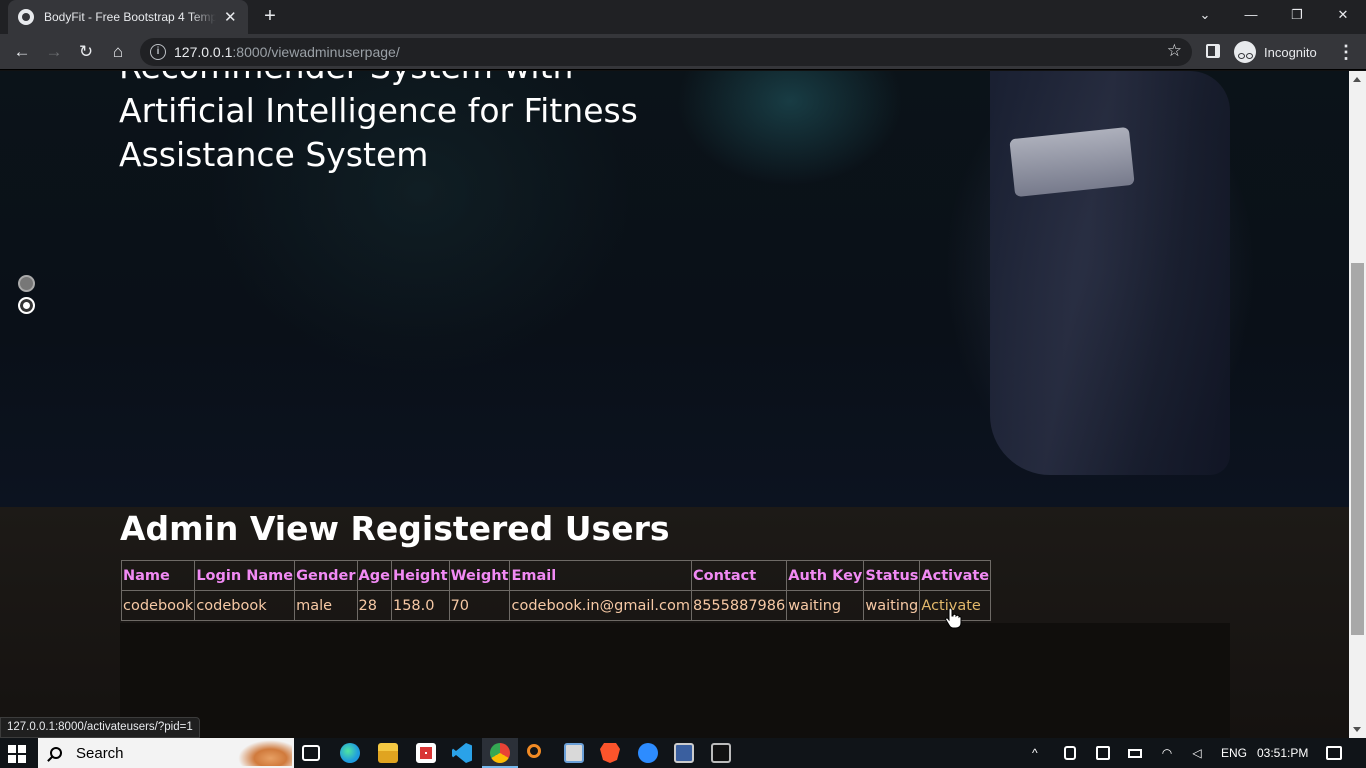 The width and height of the screenshot is (1366, 768). I want to click on search-tool-icon, so click(534, 751).